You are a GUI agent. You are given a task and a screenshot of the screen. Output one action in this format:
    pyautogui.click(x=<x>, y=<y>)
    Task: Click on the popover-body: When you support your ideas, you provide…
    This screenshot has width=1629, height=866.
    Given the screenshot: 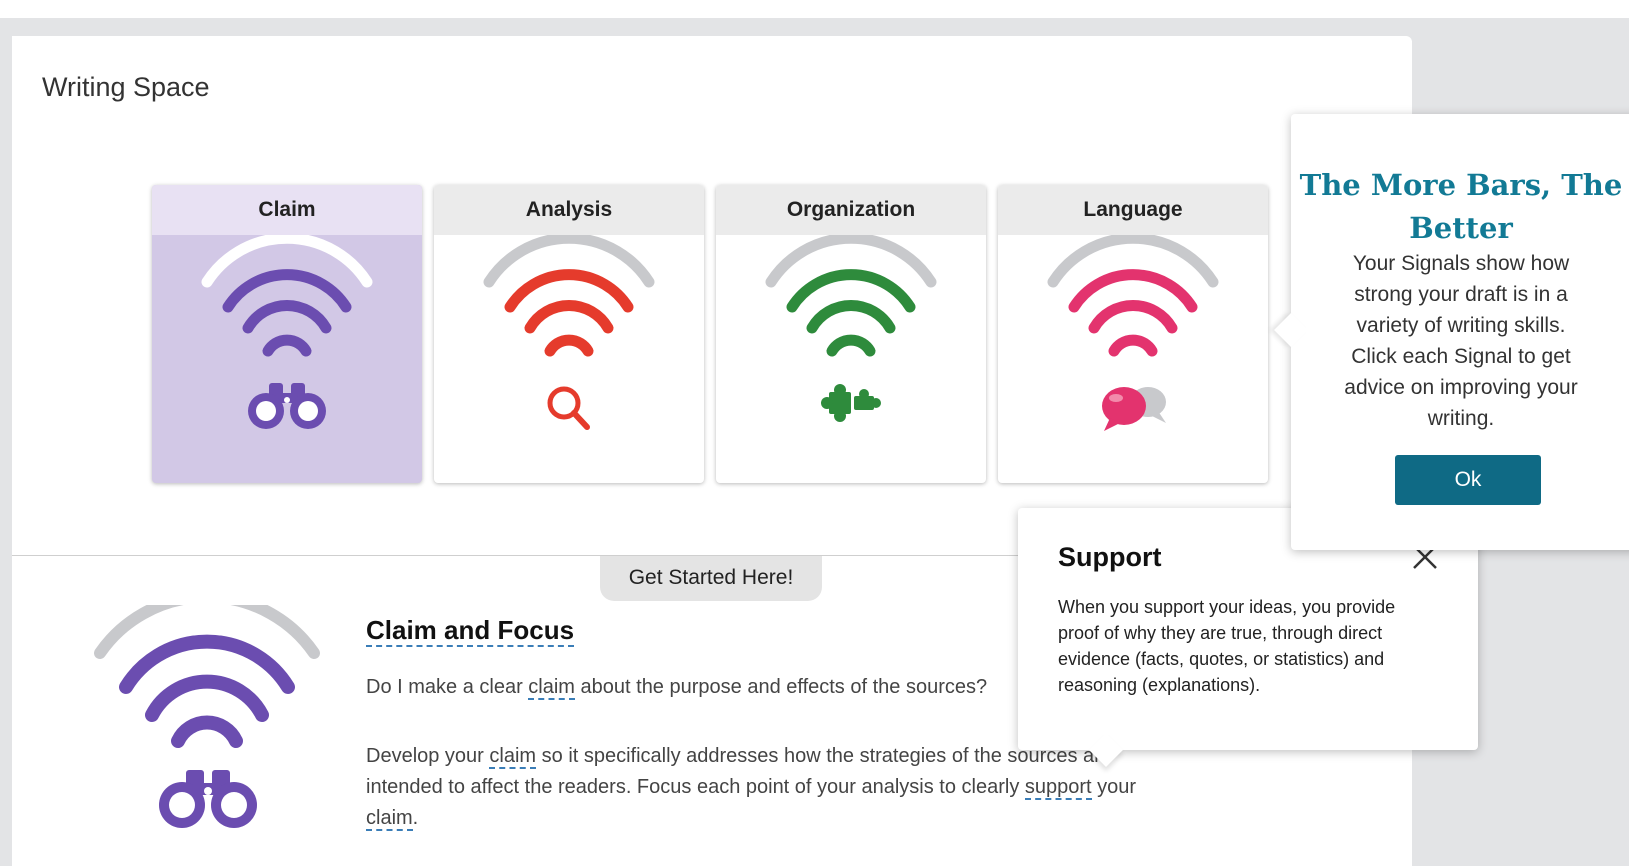 What is the action you would take?
    pyautogui.click(x=1227, y=646)
    